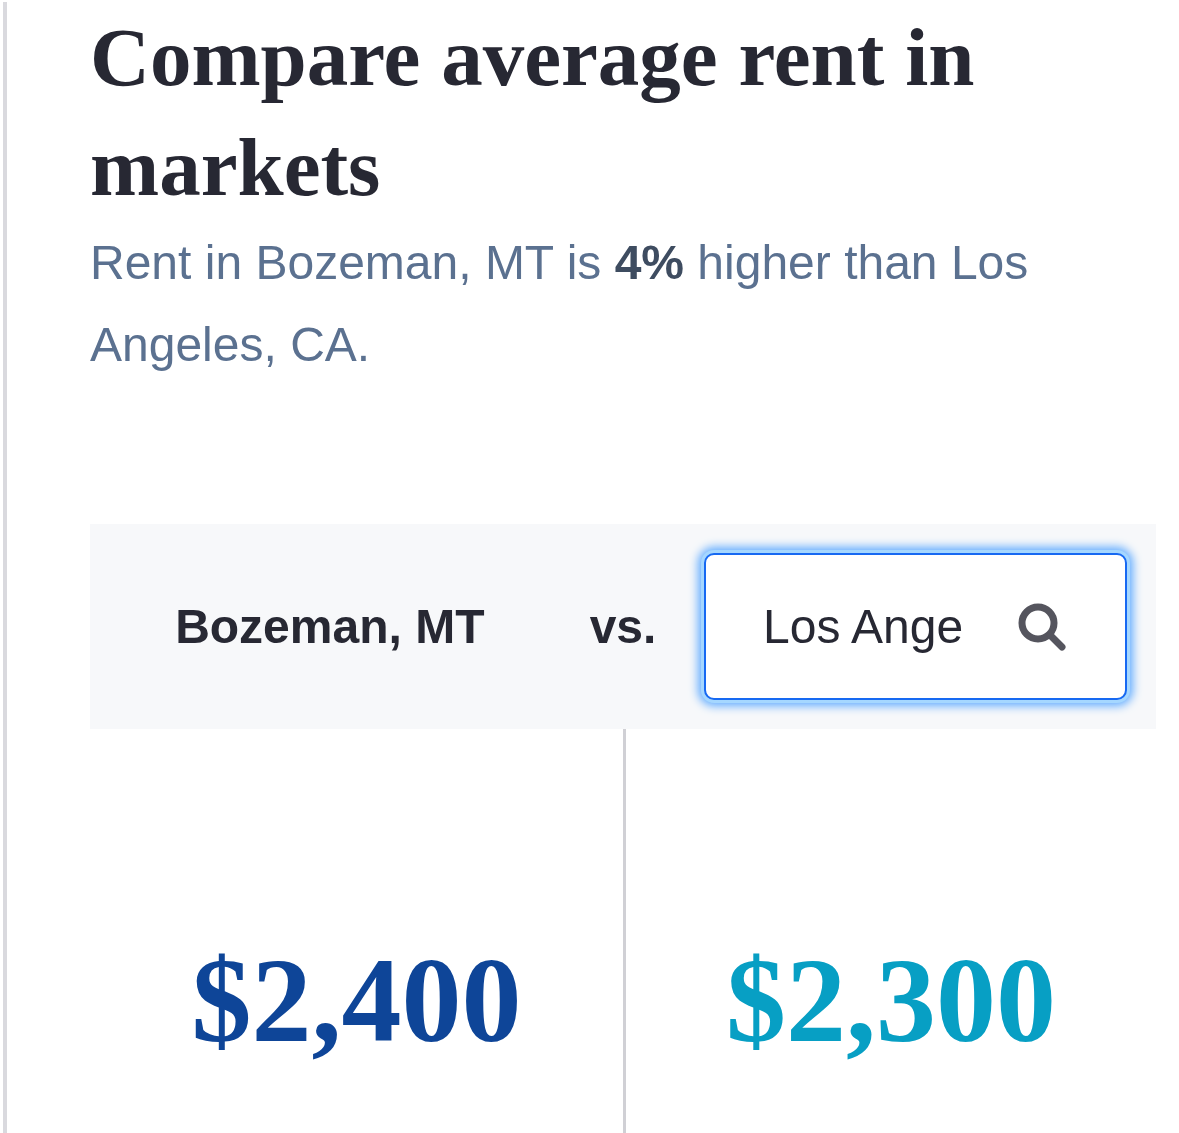 This screenshot has height=1133, width=1179. What do you see at coordinates (560, 304) in the screenshot?
I see `summary-text: Rent in Bozeman, MT is 4% higher than Los Angeles, CA.` at bounding box center [560, 304].